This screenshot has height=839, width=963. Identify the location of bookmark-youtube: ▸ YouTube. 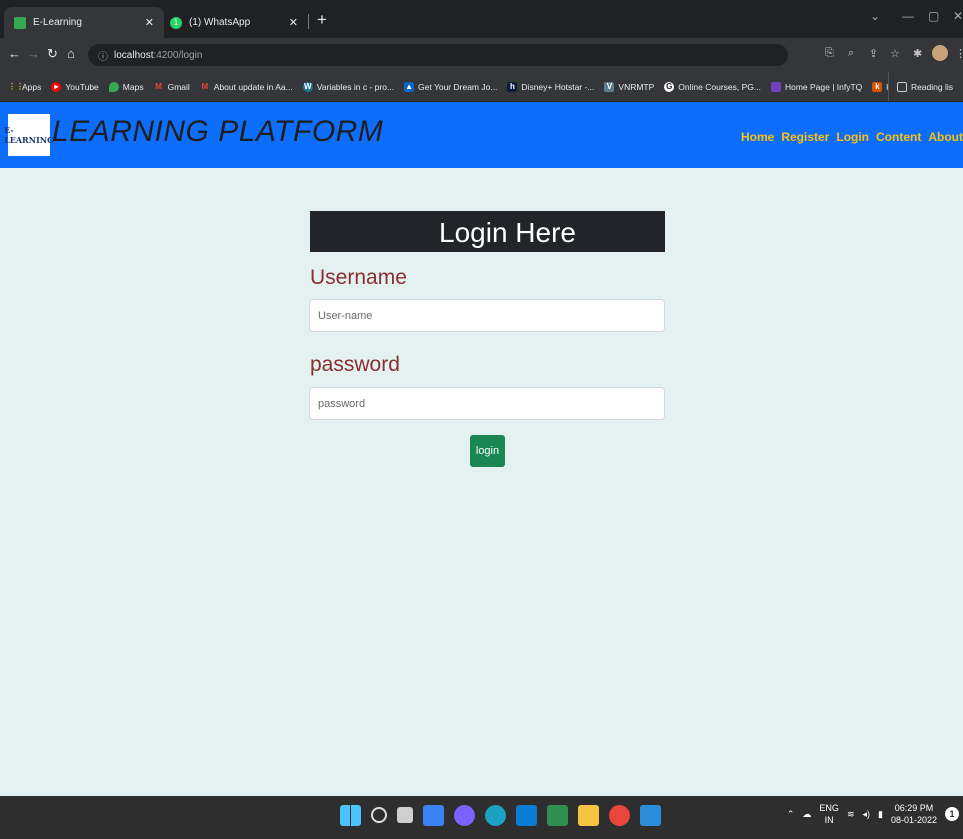
(75, 86).